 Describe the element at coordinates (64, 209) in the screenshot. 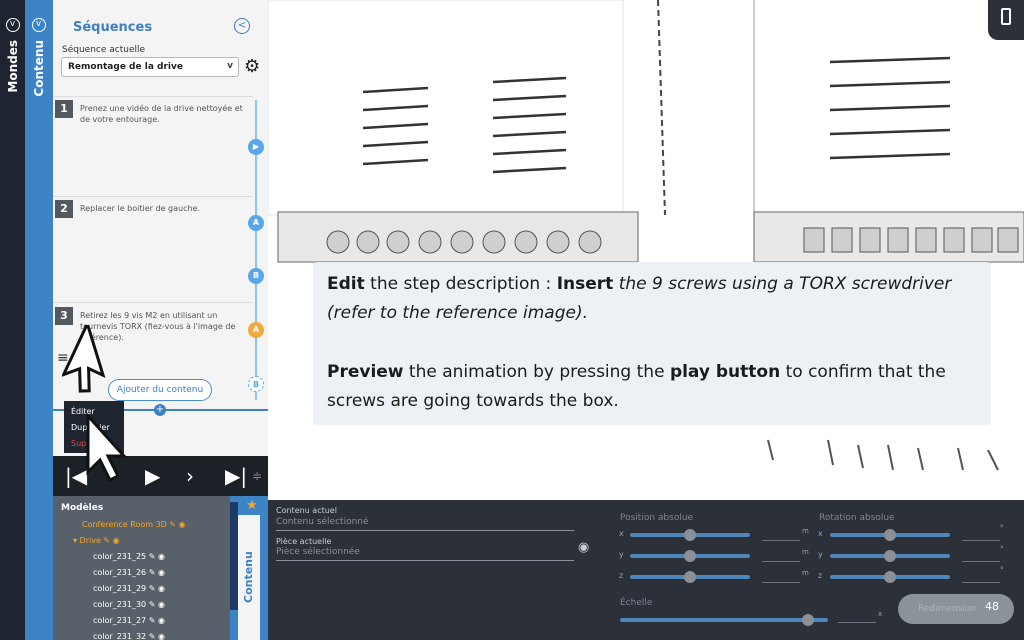

I see `step-number: 2` at that location.